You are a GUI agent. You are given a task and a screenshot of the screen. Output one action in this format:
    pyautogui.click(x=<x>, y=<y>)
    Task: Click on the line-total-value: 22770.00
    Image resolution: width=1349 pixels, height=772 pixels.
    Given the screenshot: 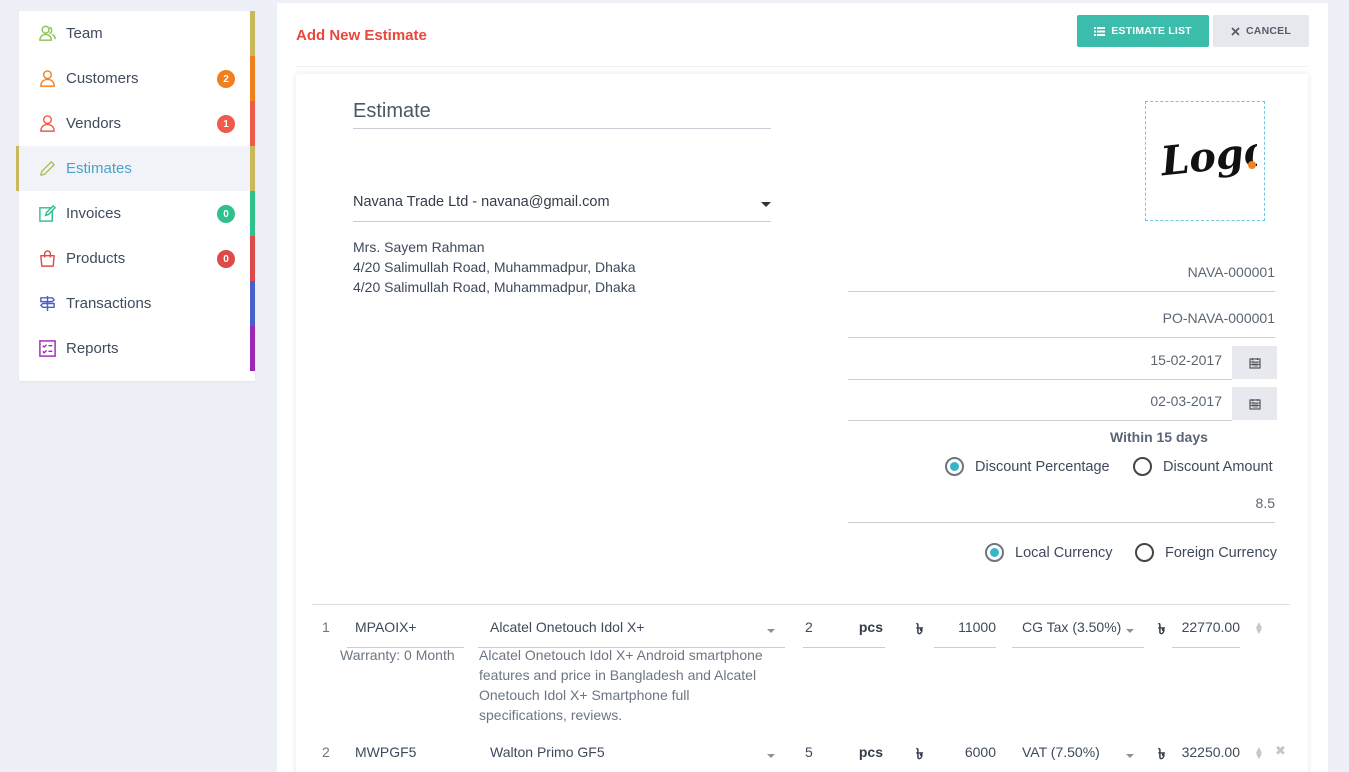 What is the action you would take?
    pyautogui.click(x=1210, y=627)
    